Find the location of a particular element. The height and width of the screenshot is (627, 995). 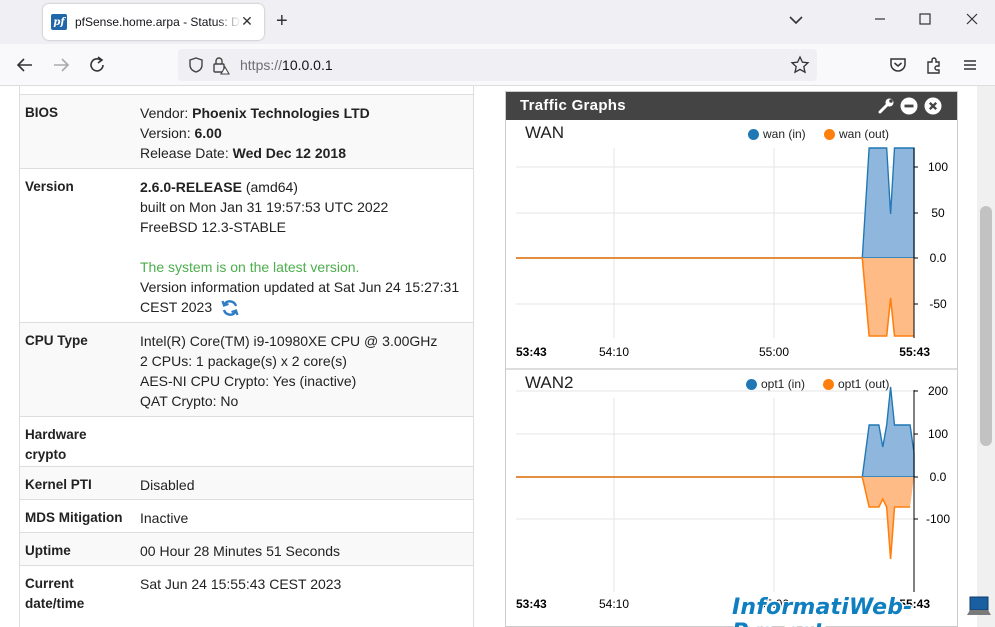

chart-plot: 100 50 0.0 -50 53:43 54:10 55:00 55:43 is located at coordinates (732, 253).